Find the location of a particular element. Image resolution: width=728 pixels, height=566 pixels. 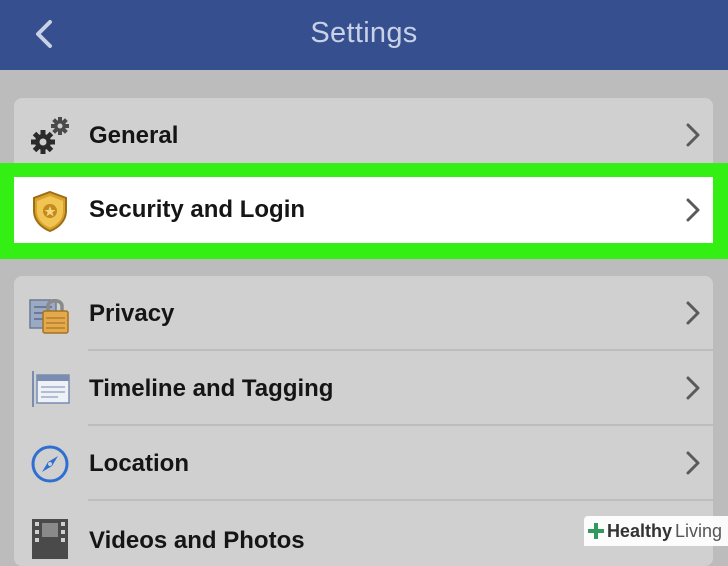

padlock-icon is located at coordinates (49, 316).